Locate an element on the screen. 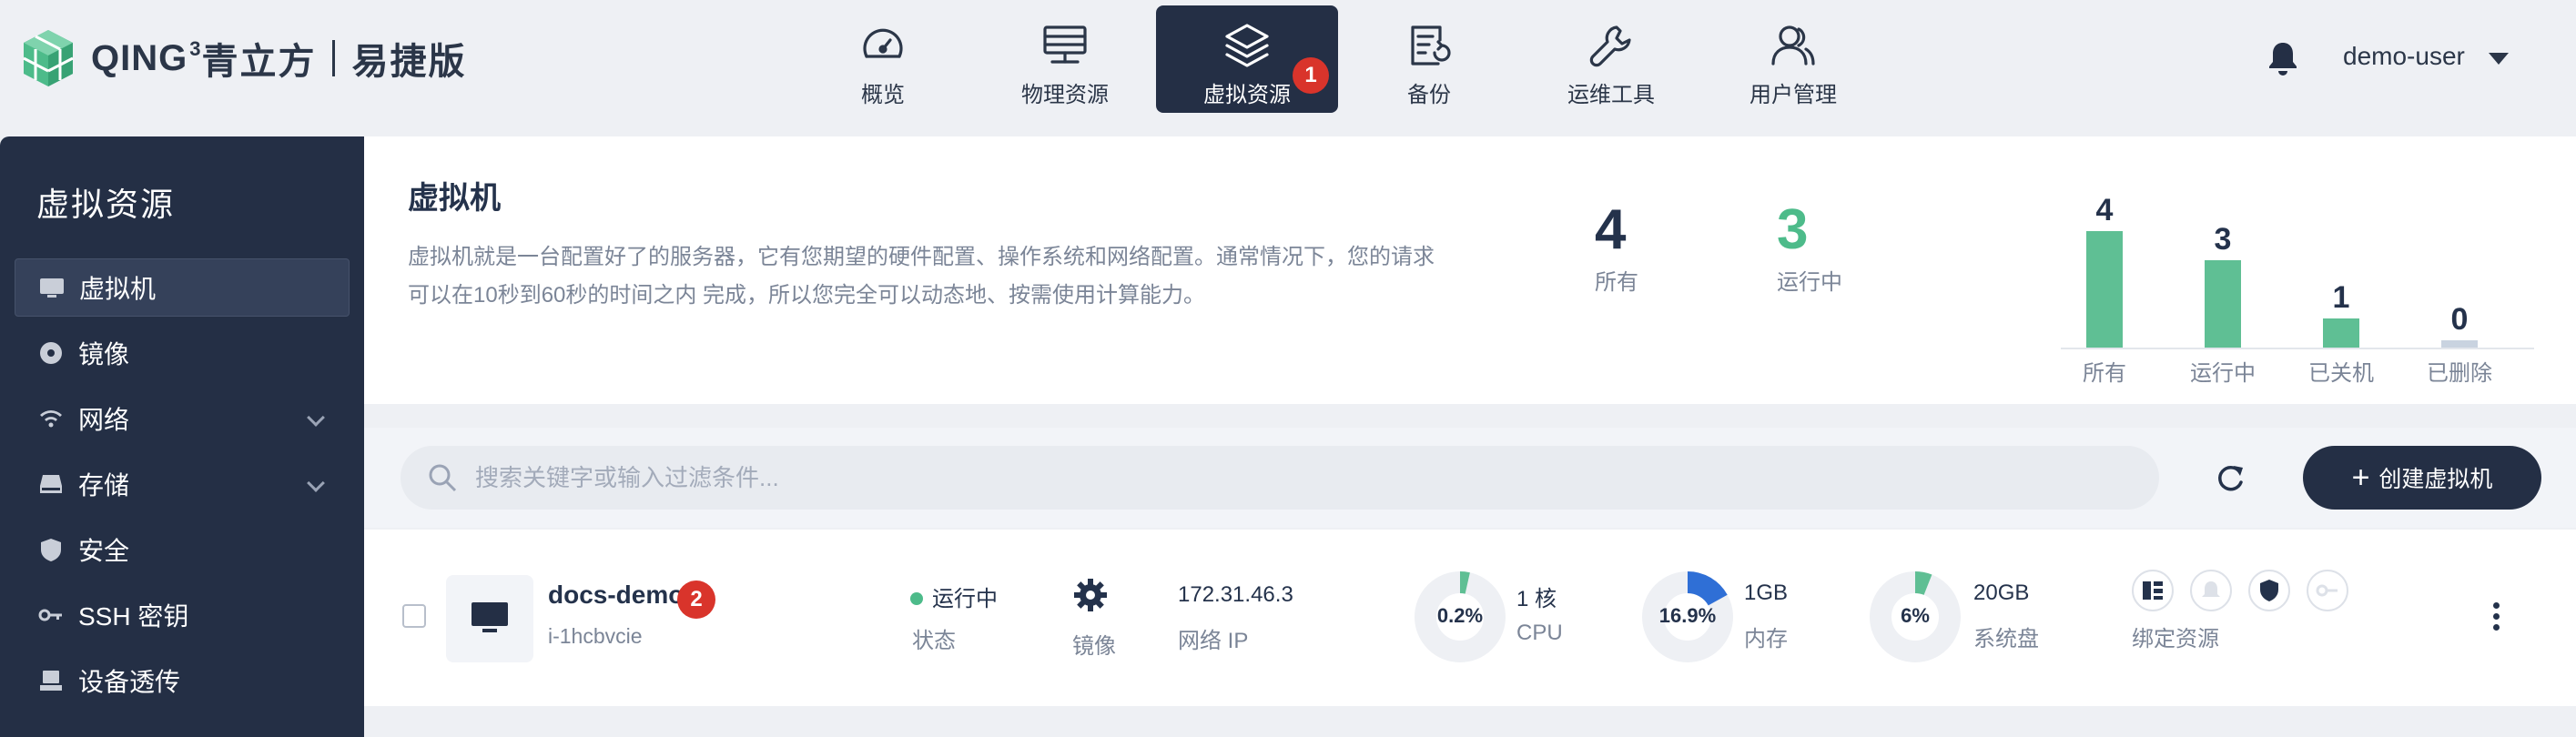 Image resolution: width=2576 pixels, height=737 pixels. sidebar-item-storage: 存储 is located at coordinates (182, 484).